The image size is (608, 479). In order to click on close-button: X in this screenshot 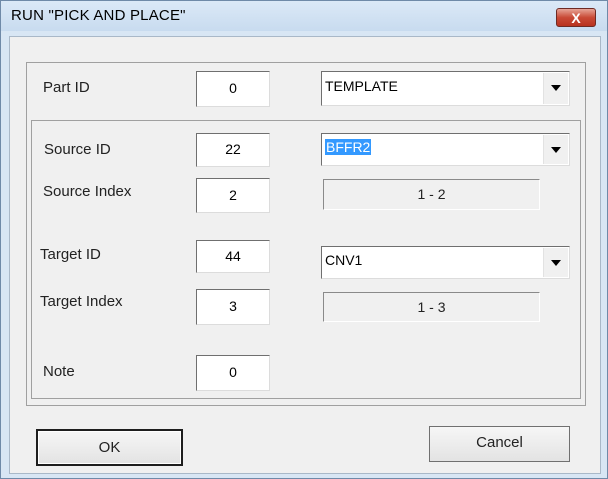, I will do `click(576, 17)`.